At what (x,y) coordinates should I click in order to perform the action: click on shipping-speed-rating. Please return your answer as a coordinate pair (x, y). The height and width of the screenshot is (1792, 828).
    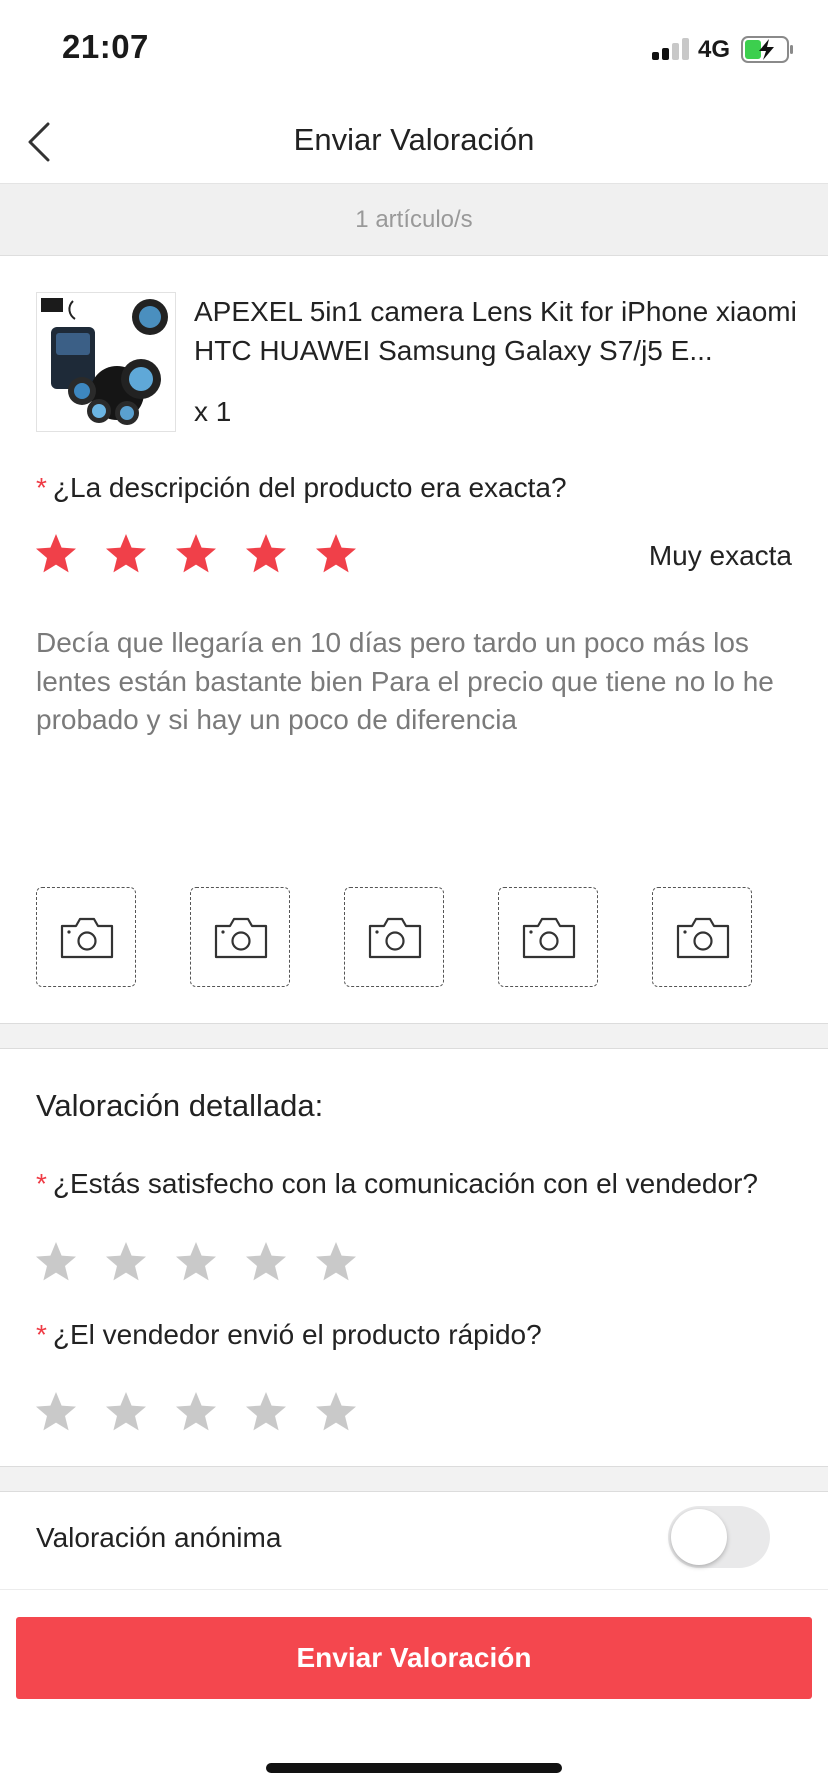
    Looking at the image, I should click on (204, 1413).